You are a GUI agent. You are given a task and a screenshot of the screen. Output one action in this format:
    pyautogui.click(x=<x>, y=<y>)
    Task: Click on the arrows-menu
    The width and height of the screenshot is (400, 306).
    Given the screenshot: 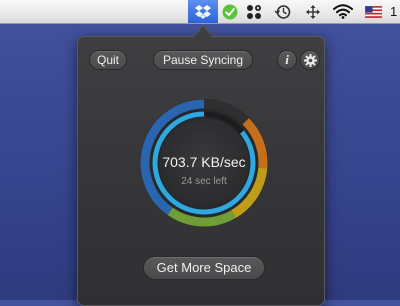 What is the action you would take?
    pyautogui.click(x=313, y=11)
    